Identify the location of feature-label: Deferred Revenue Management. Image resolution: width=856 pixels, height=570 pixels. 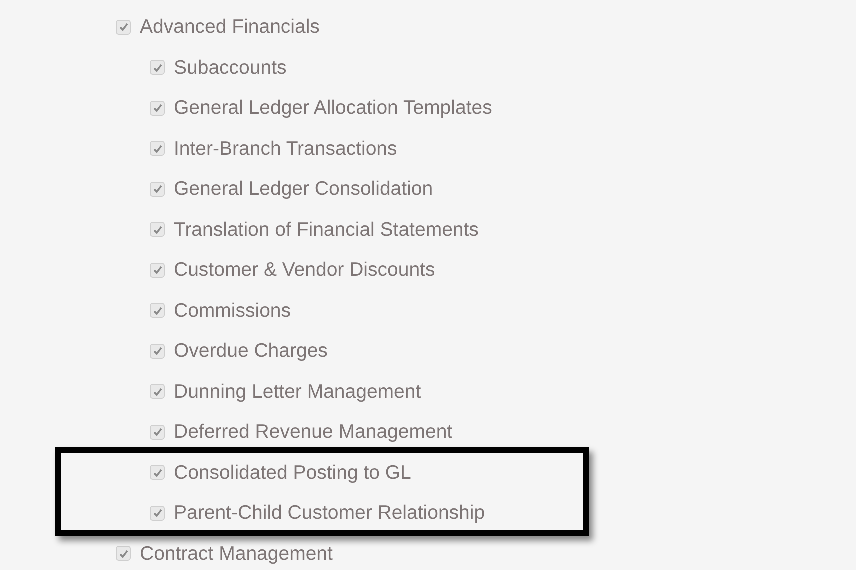
(313, 432).